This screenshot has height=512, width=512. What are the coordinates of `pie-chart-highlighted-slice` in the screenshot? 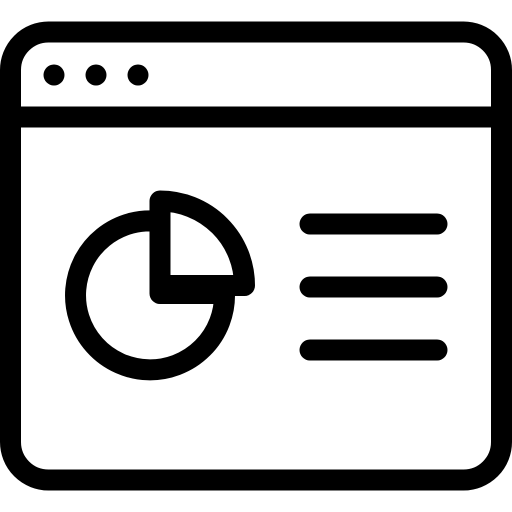 It's located at (202, 243).